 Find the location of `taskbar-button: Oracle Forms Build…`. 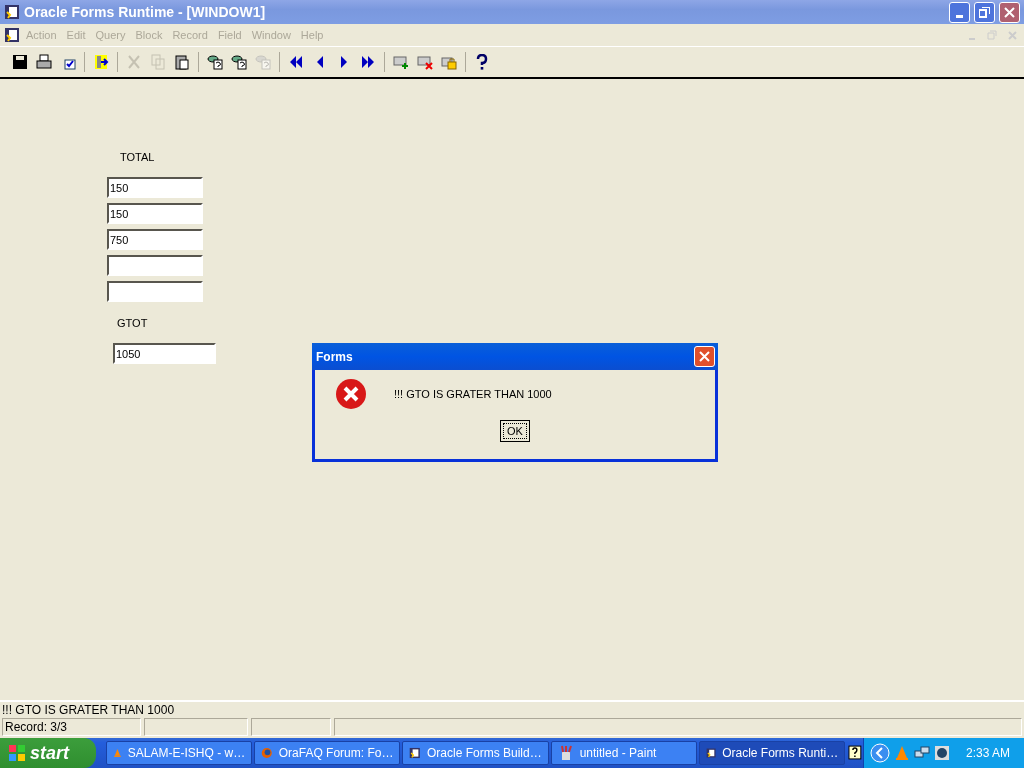

taskbar-button: Oracle Forms Build… is located at coordinates (475, 753).